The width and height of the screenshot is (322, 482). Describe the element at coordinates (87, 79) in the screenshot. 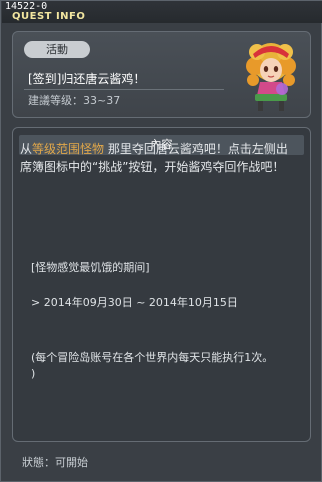

I see `quest-name: [签到]归还唐云酱鸡！` at that location.